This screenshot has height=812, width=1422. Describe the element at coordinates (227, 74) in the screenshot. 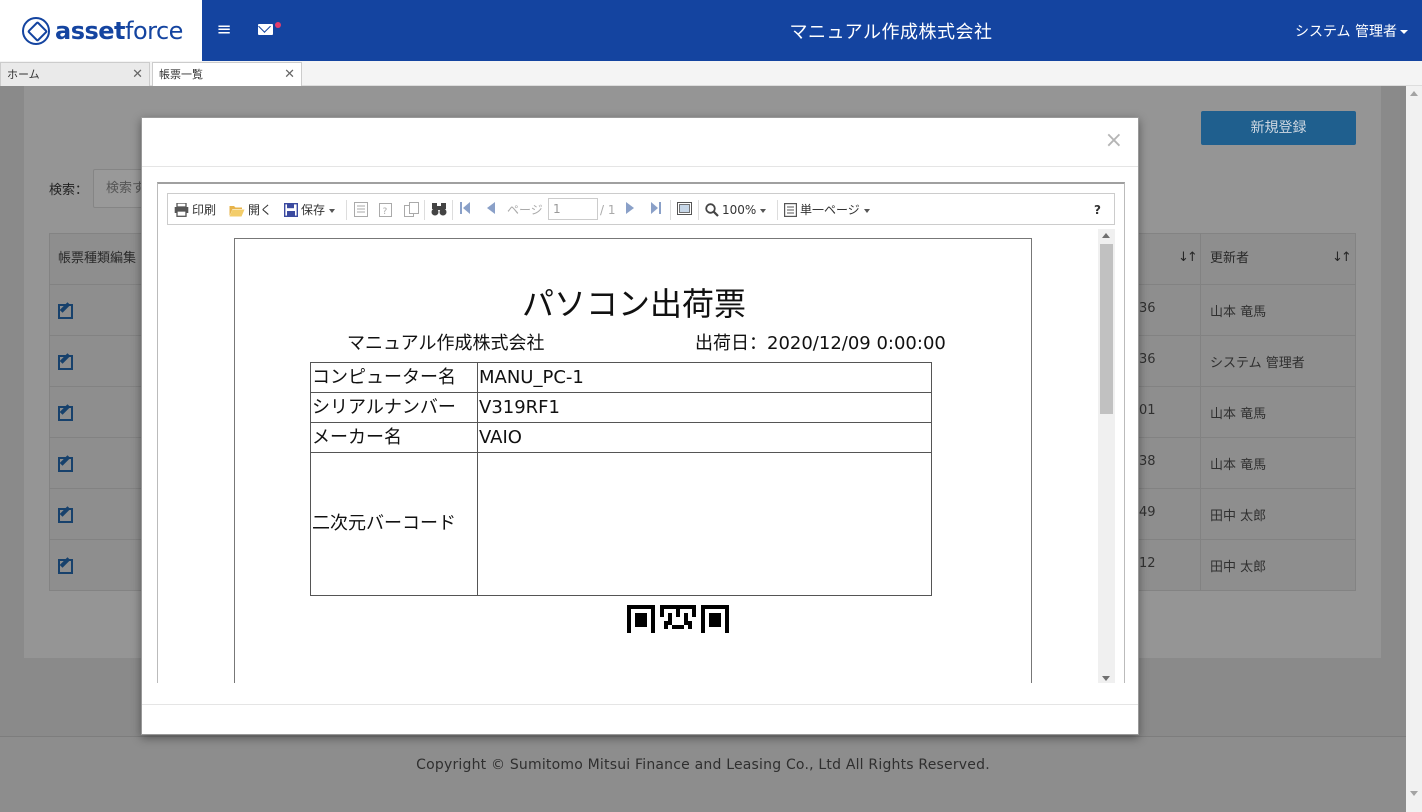

I see `tab-form-list: 帳票一覧 ✕` at that location.